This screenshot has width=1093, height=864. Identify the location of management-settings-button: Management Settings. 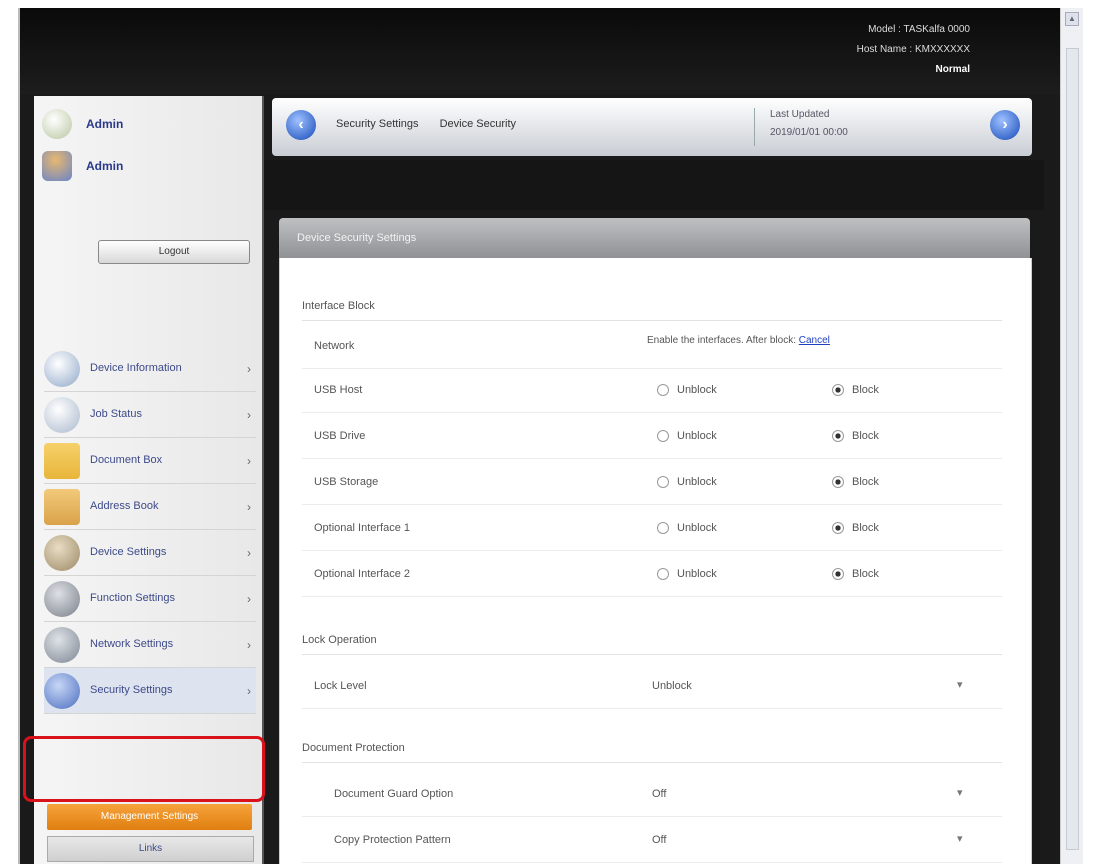
(149, 817).